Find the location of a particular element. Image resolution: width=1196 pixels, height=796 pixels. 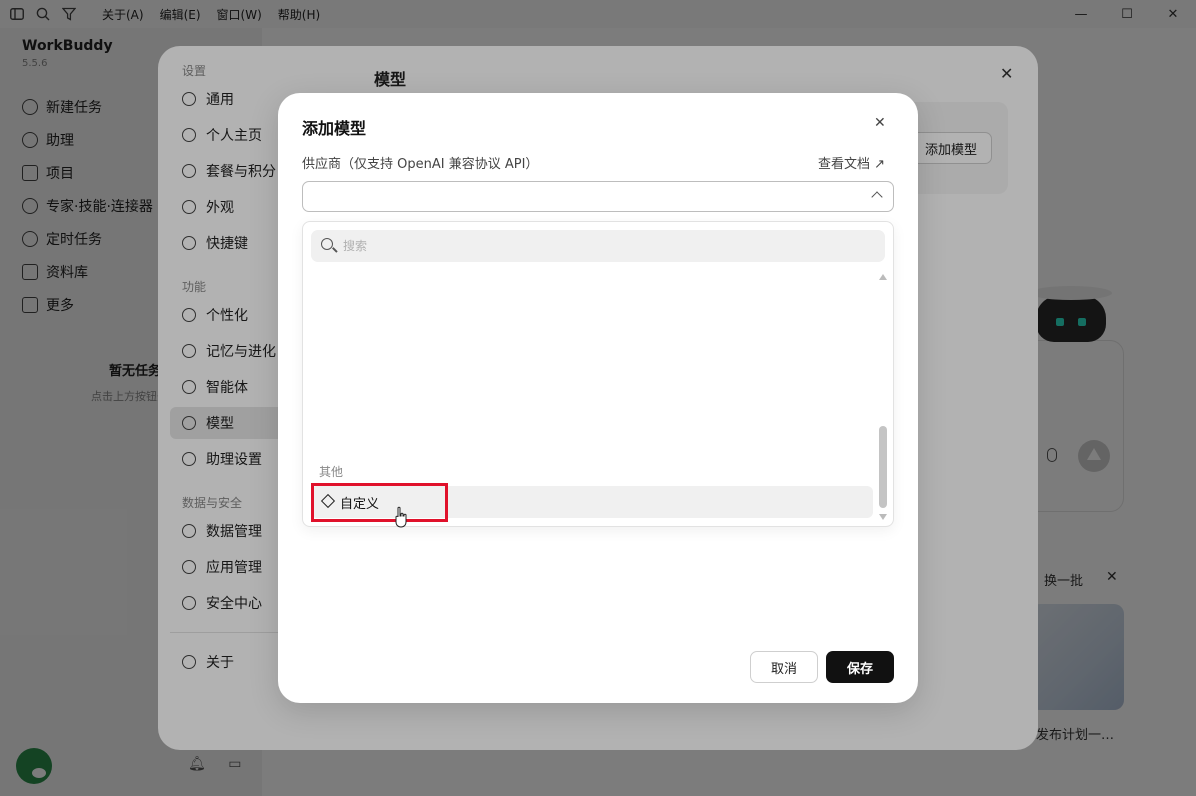

cancel-button: 取消 is located at coordinates (784, 667).